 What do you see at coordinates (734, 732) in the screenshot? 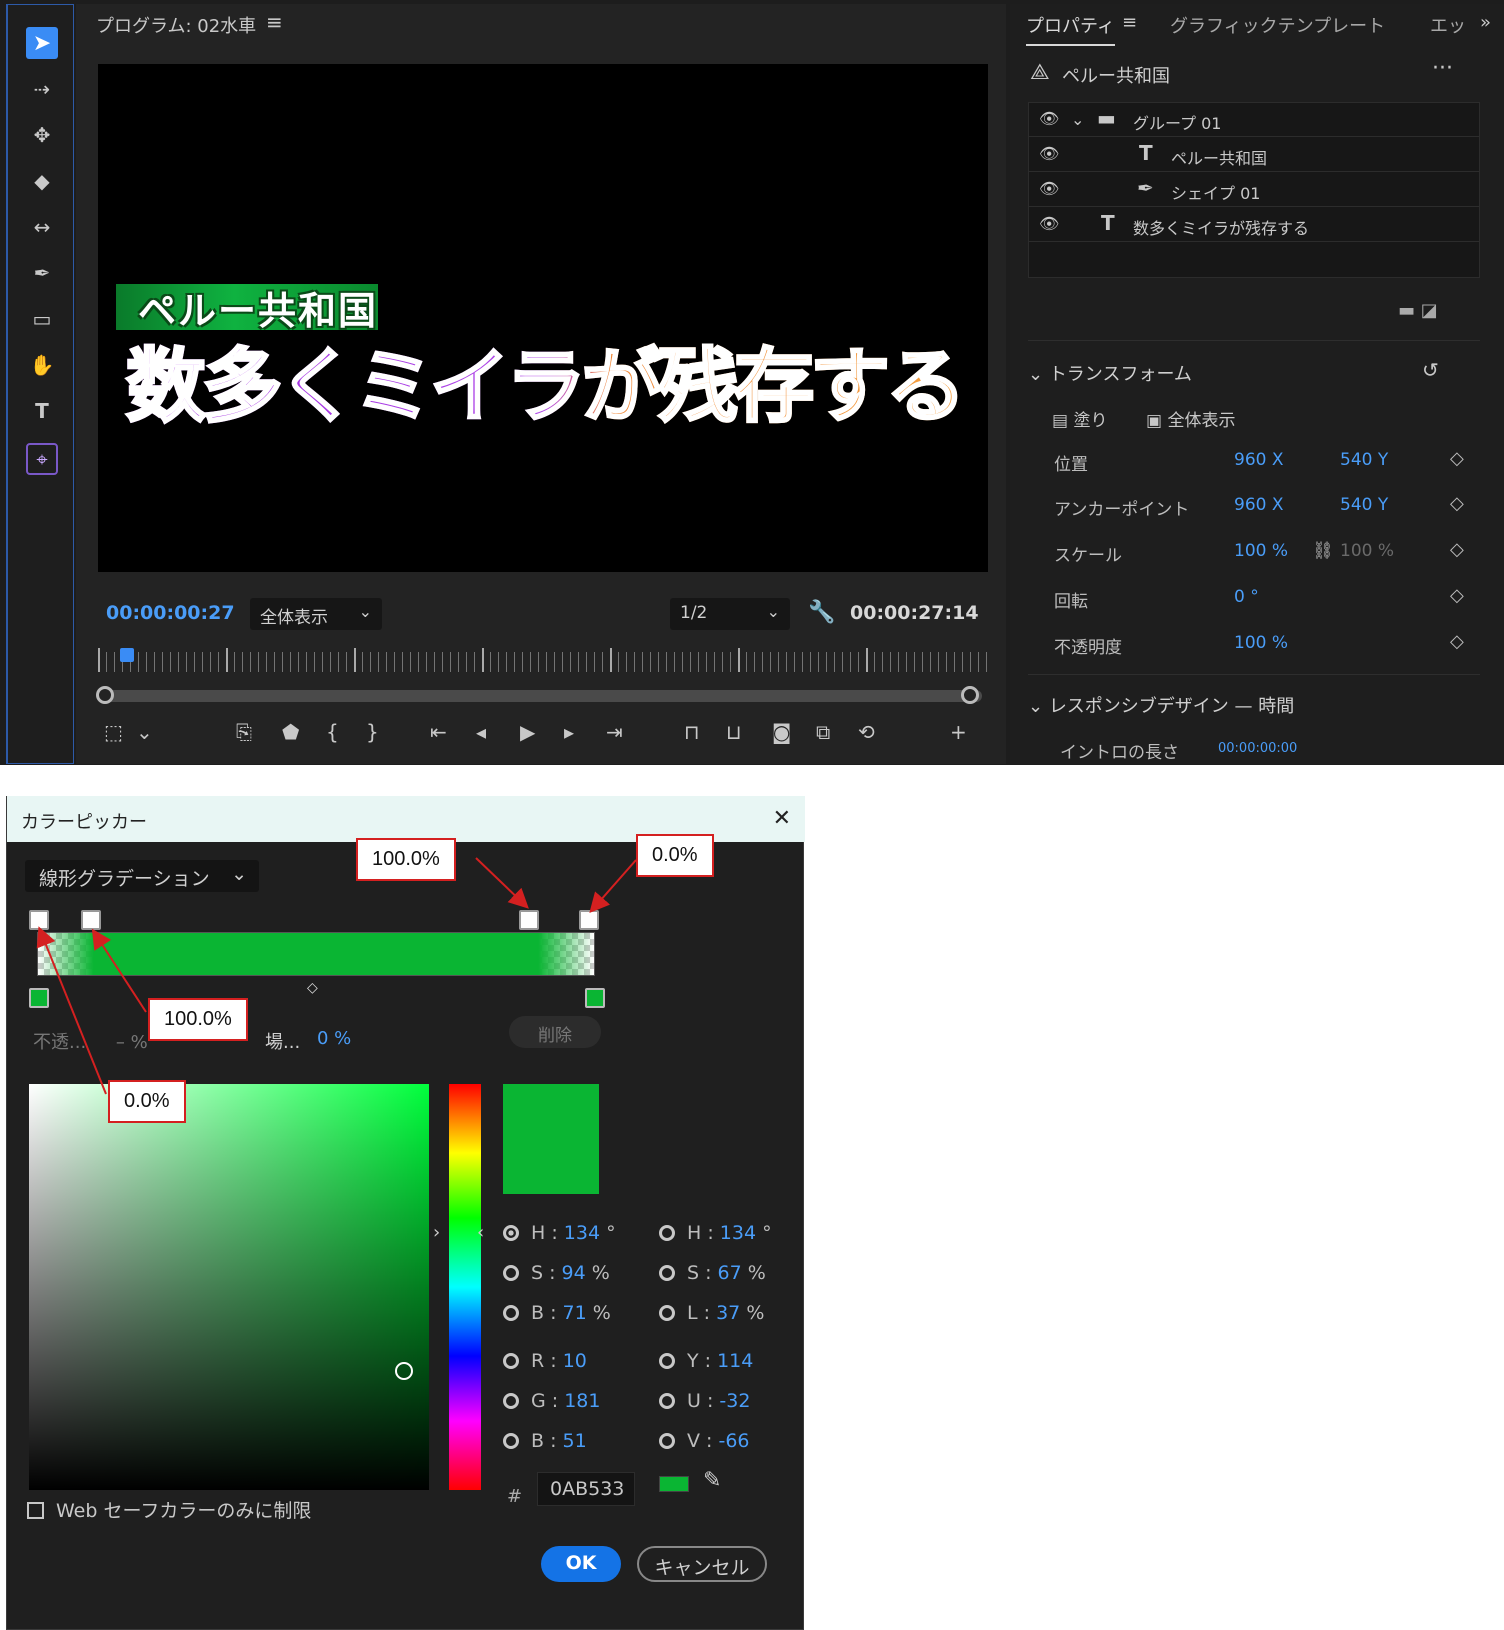
I see `extract-icon: ⊔` at bounding box center [734, 732].